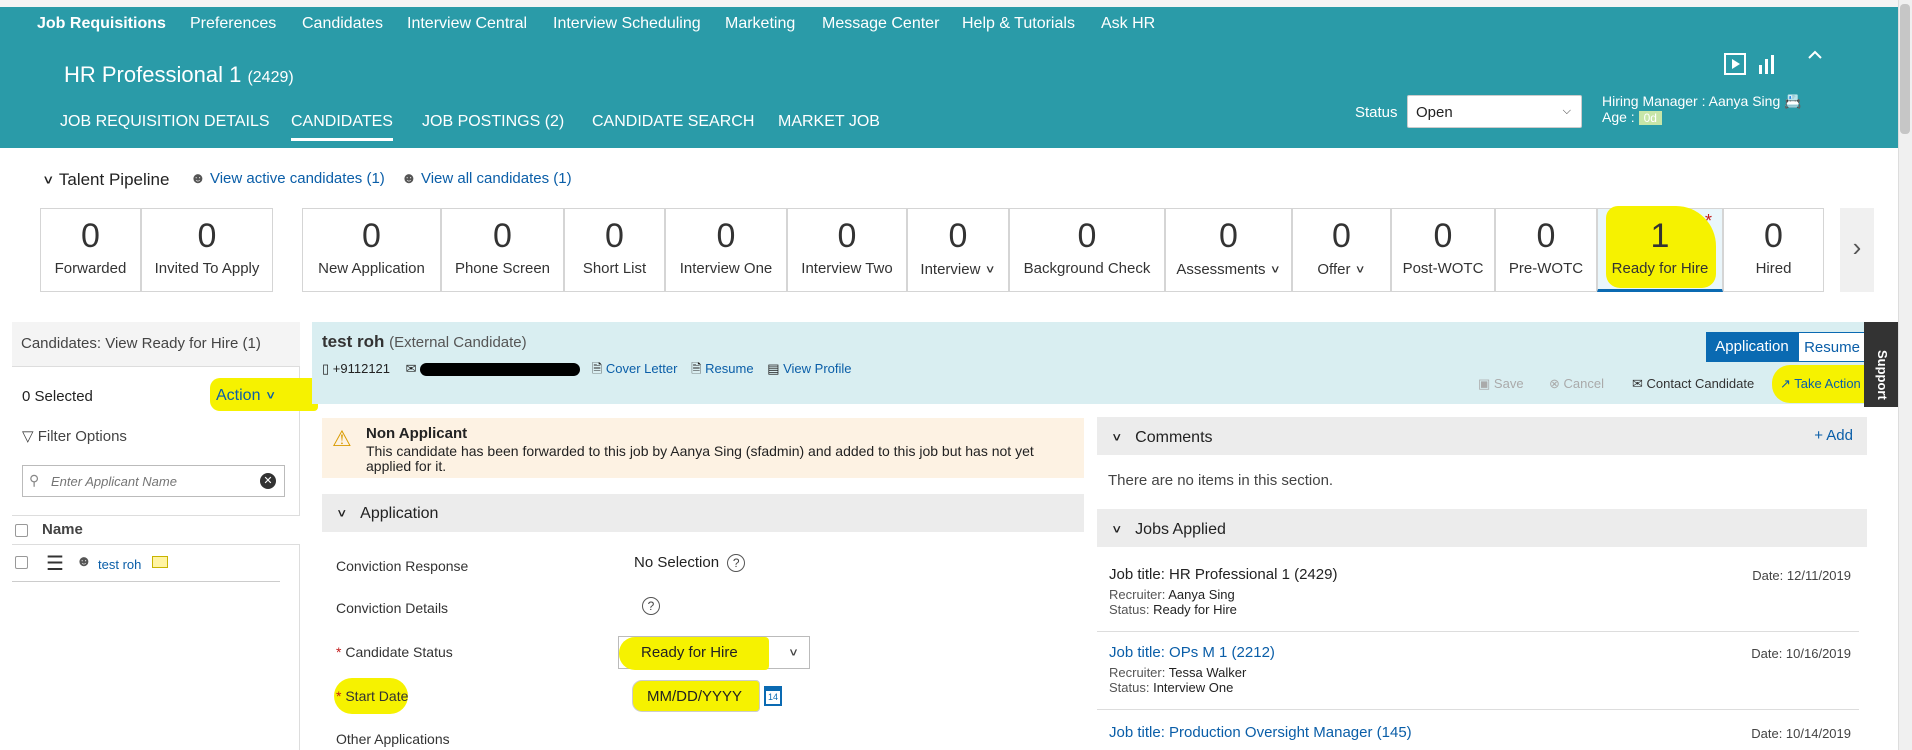  Describe the element at coordinates (119, 564) in the screenshot. I see `candidate-name-link: test roh` at that location.